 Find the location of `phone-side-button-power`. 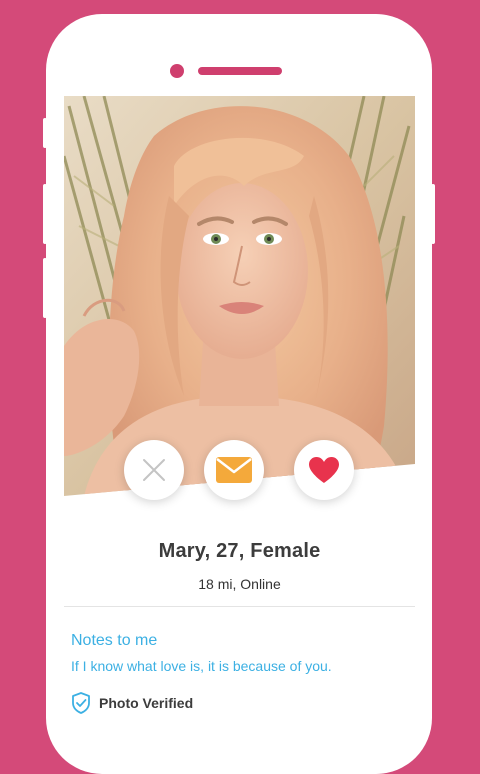

phone-side-button-power is located at coordinates (433, 214).